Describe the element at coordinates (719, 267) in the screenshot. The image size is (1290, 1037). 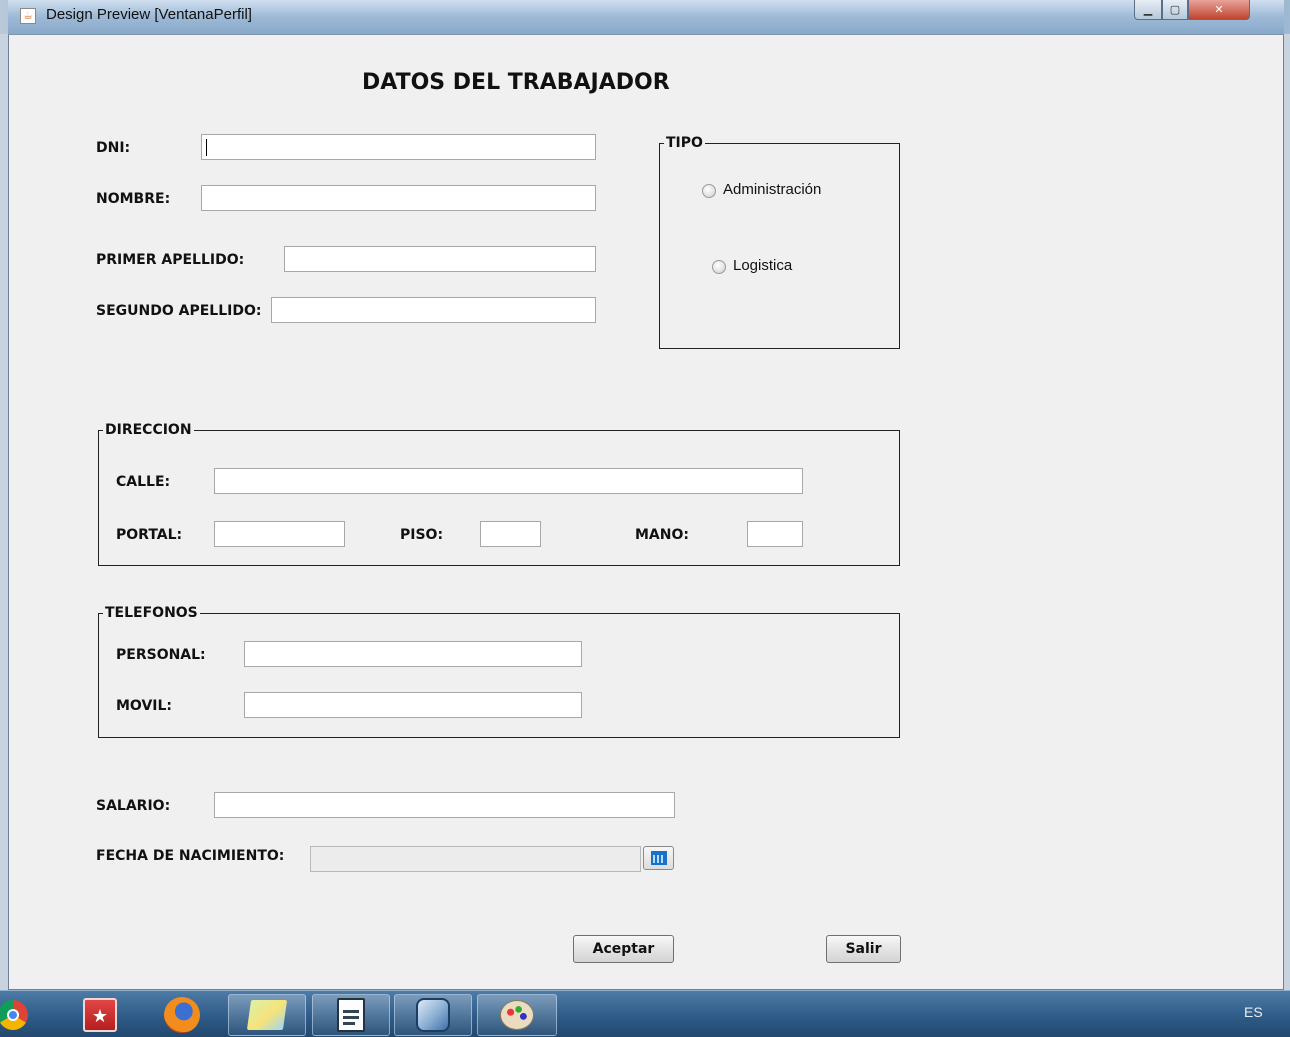
I see `radio-logistica` at that location.